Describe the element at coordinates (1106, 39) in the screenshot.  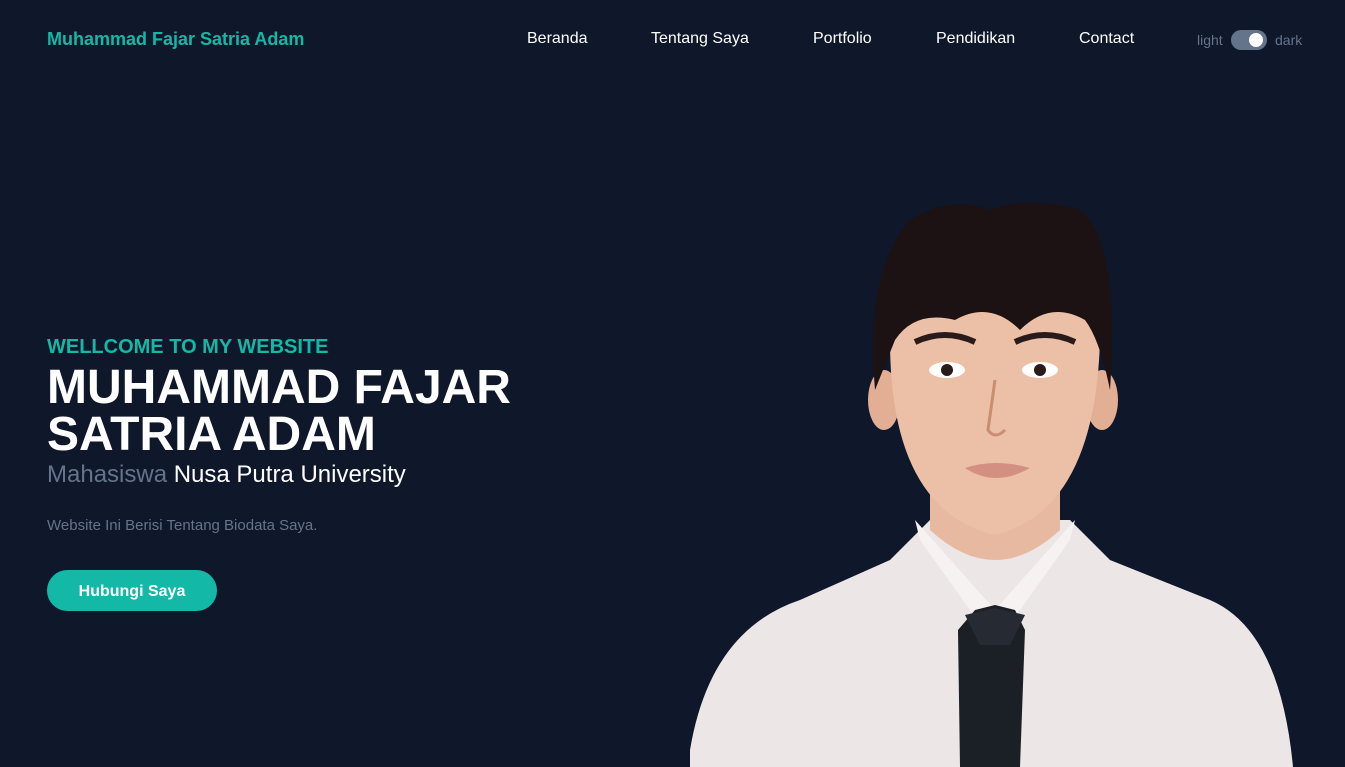
I see `nav-link-contact: Contact` at that location.